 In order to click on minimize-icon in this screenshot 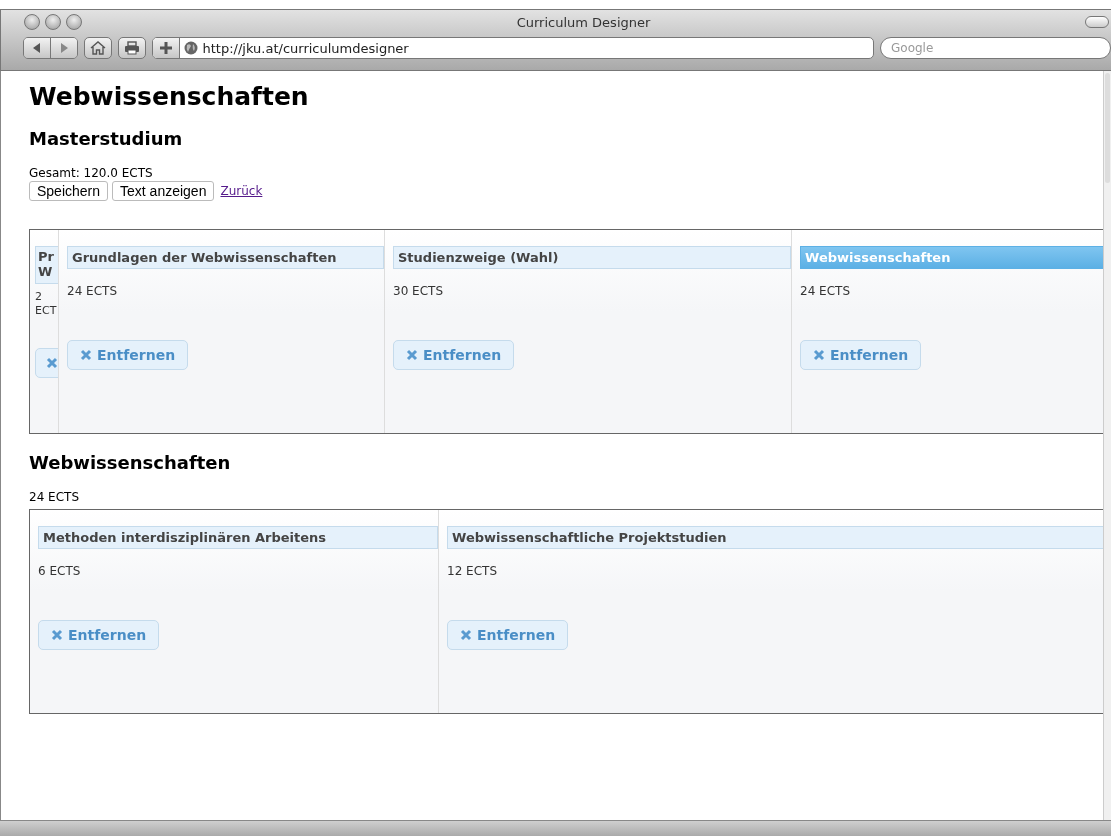, I will do `click(53, 22)`.